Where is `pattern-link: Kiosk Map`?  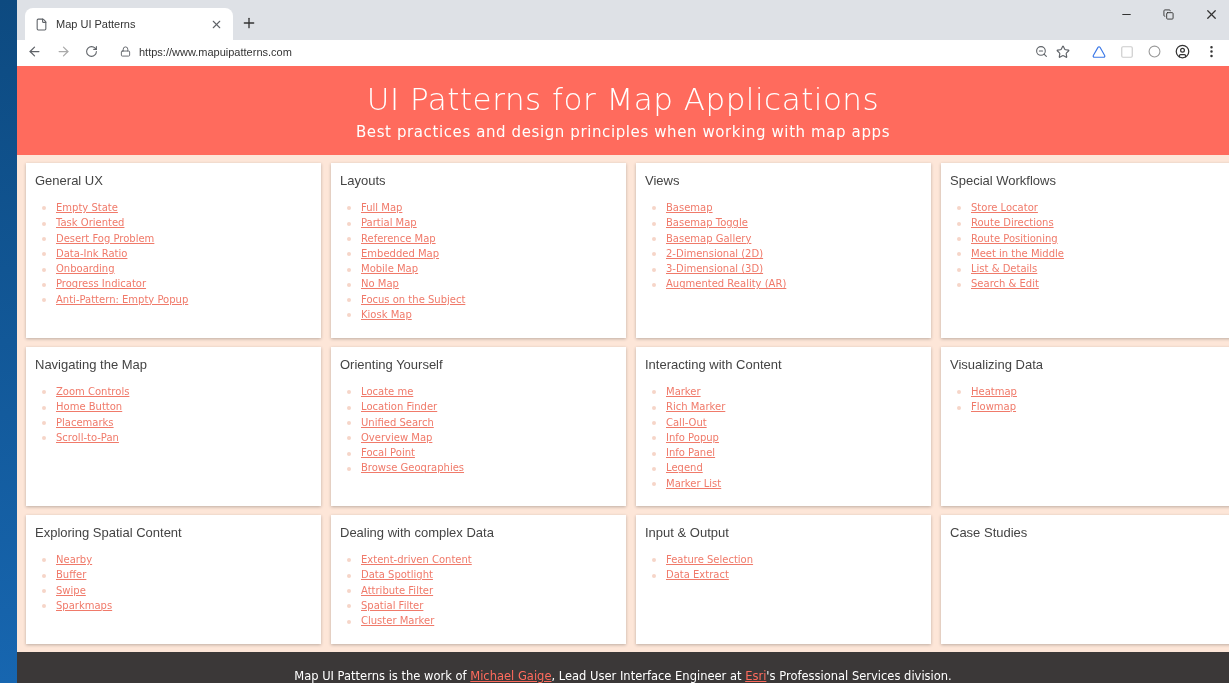
pattern-link: Kiosk Map is located at coordinates (386, 315).